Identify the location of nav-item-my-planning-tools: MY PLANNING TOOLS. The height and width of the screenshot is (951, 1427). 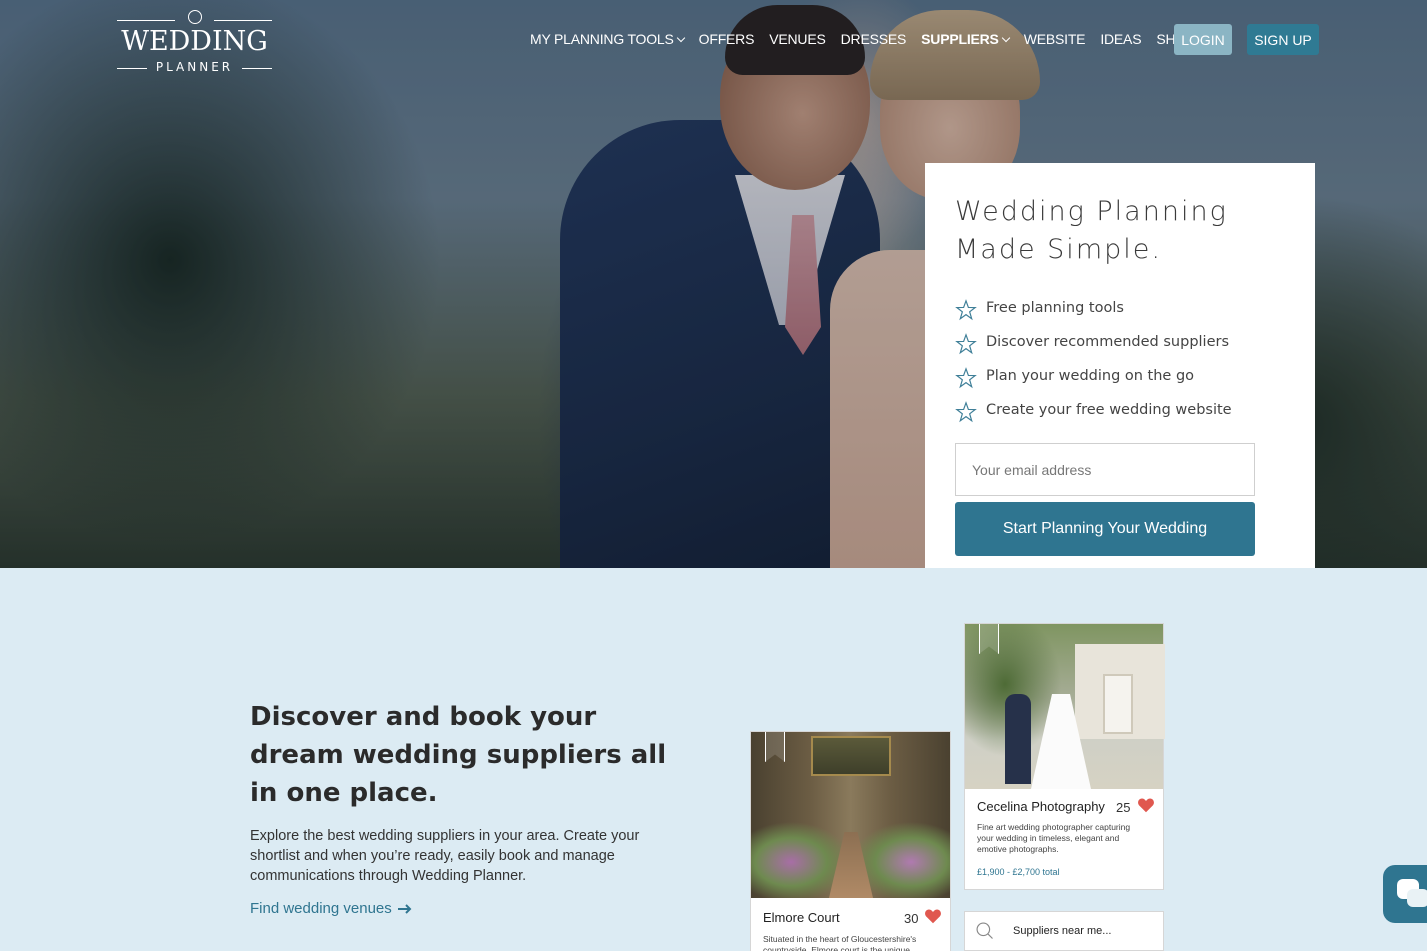
(607, 39).